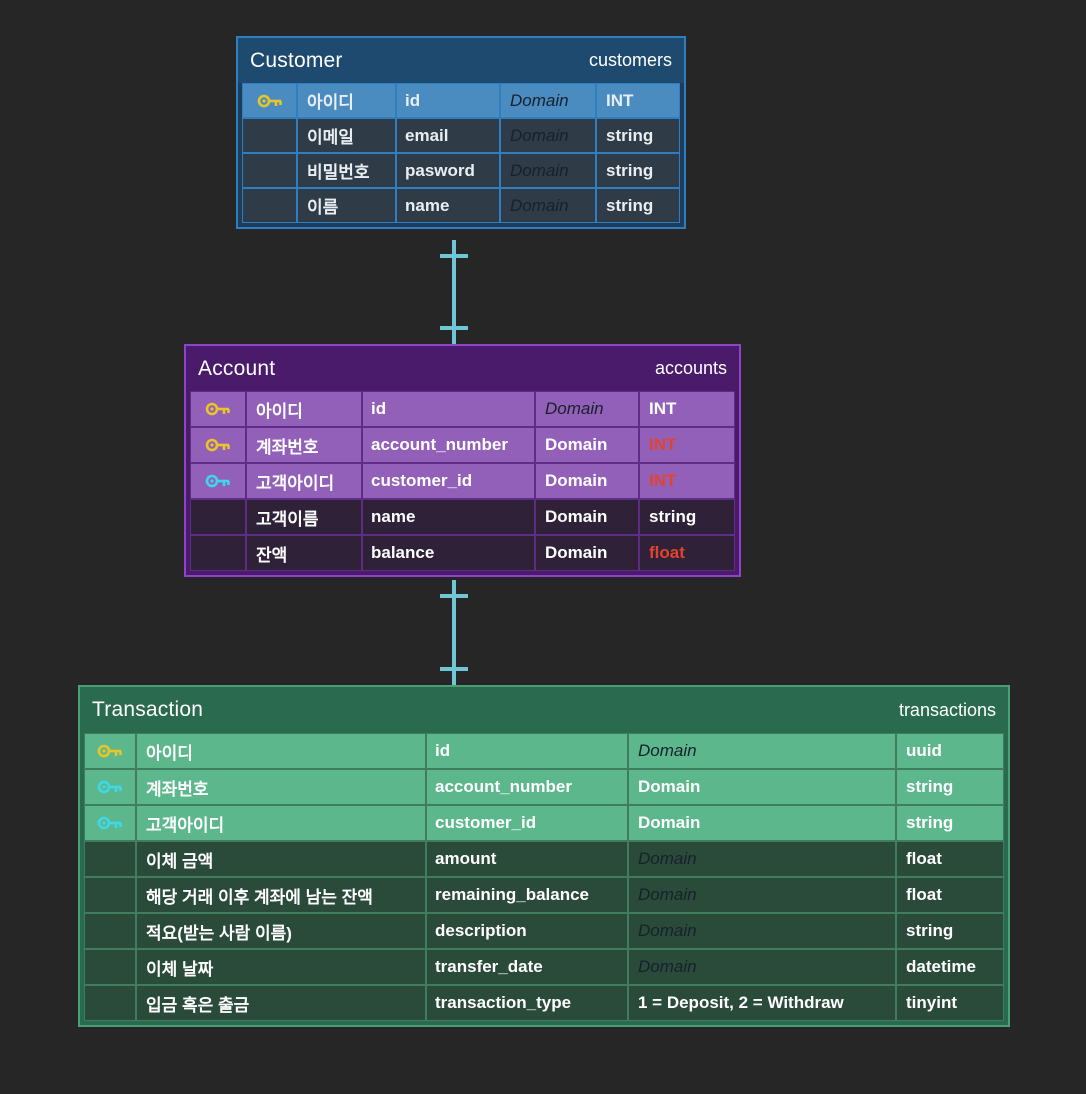  Describe the element at coordinates (950, 1003) in the screenshot. I see `attribute-datatype: tinyint` at that location.